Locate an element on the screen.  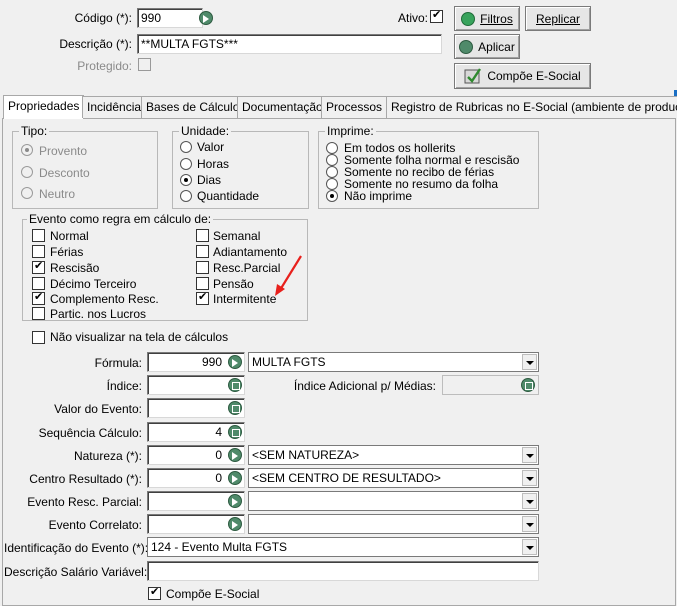
centro-desc: <SEM CENTRO DE RESULTADO> is located at coordinates (346, 478).